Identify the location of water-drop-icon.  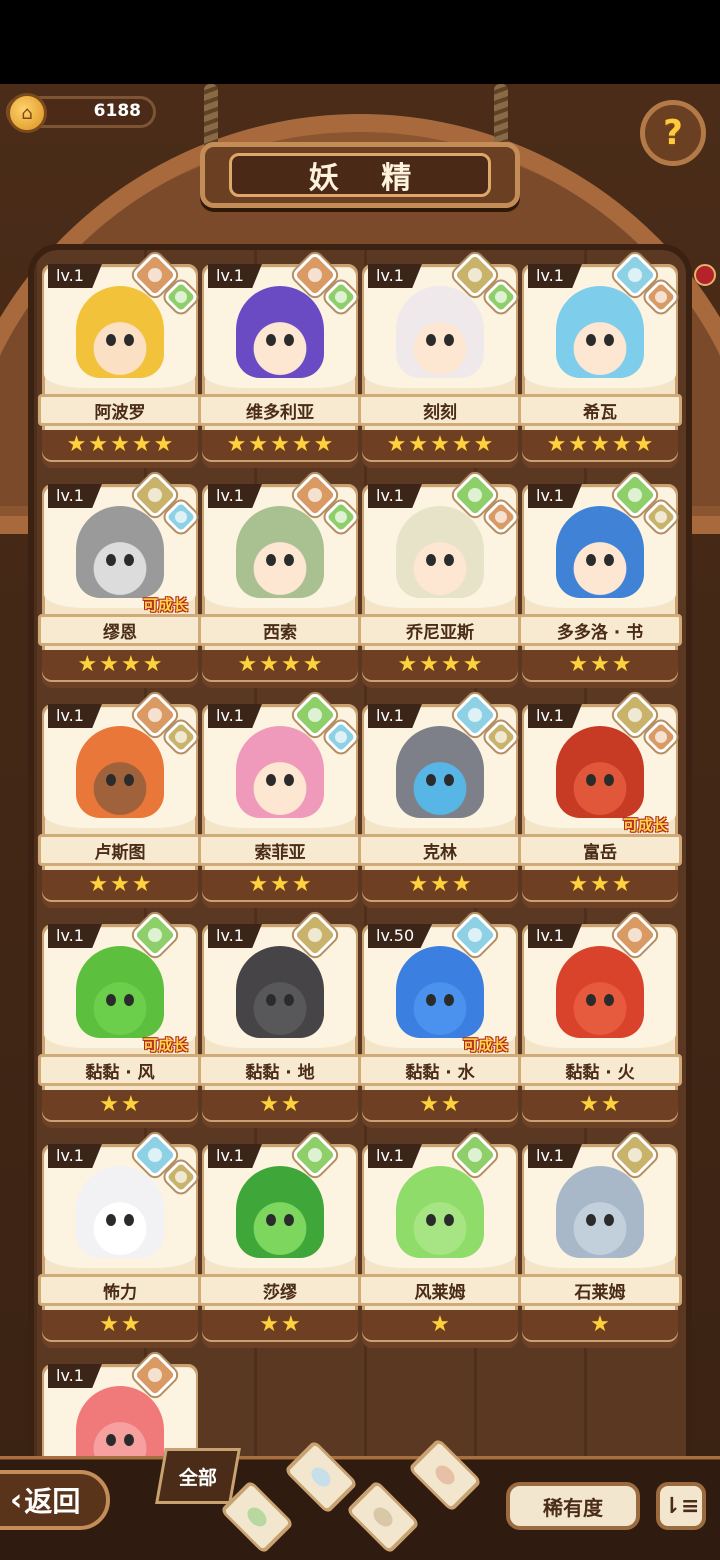
(321, 1477).